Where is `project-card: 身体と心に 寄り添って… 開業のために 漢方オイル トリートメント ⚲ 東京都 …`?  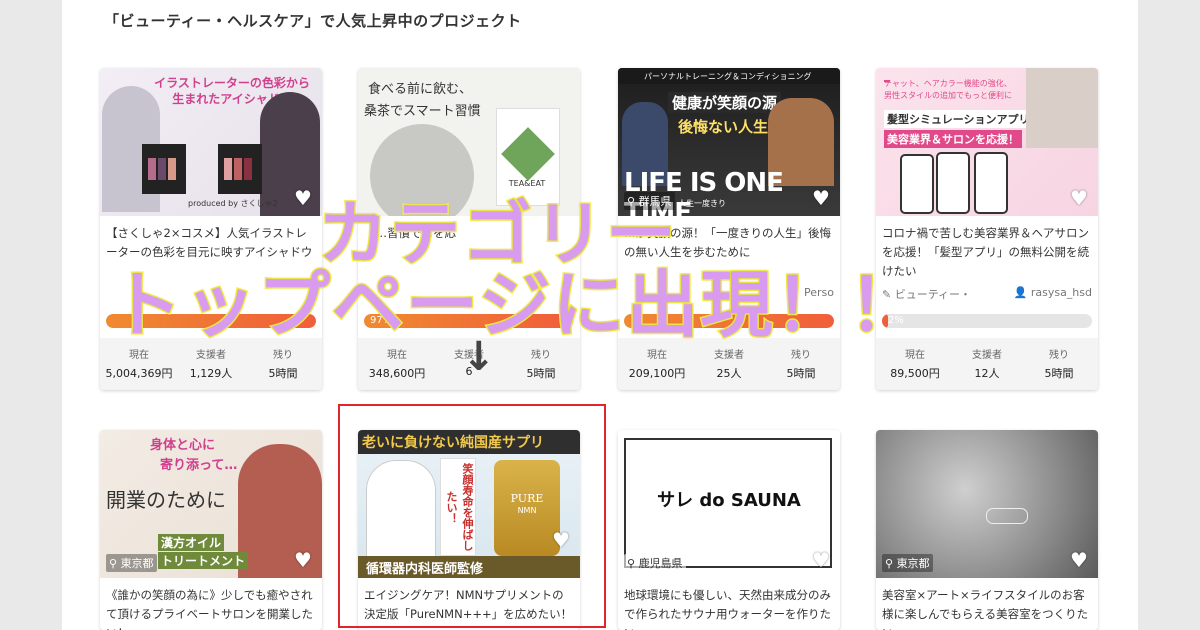
project-card: 身体と心に 寄り添って… 開業のために 漢方オイル トリートメント ⚲ 東京都 … is located at coordinates (211, 530).